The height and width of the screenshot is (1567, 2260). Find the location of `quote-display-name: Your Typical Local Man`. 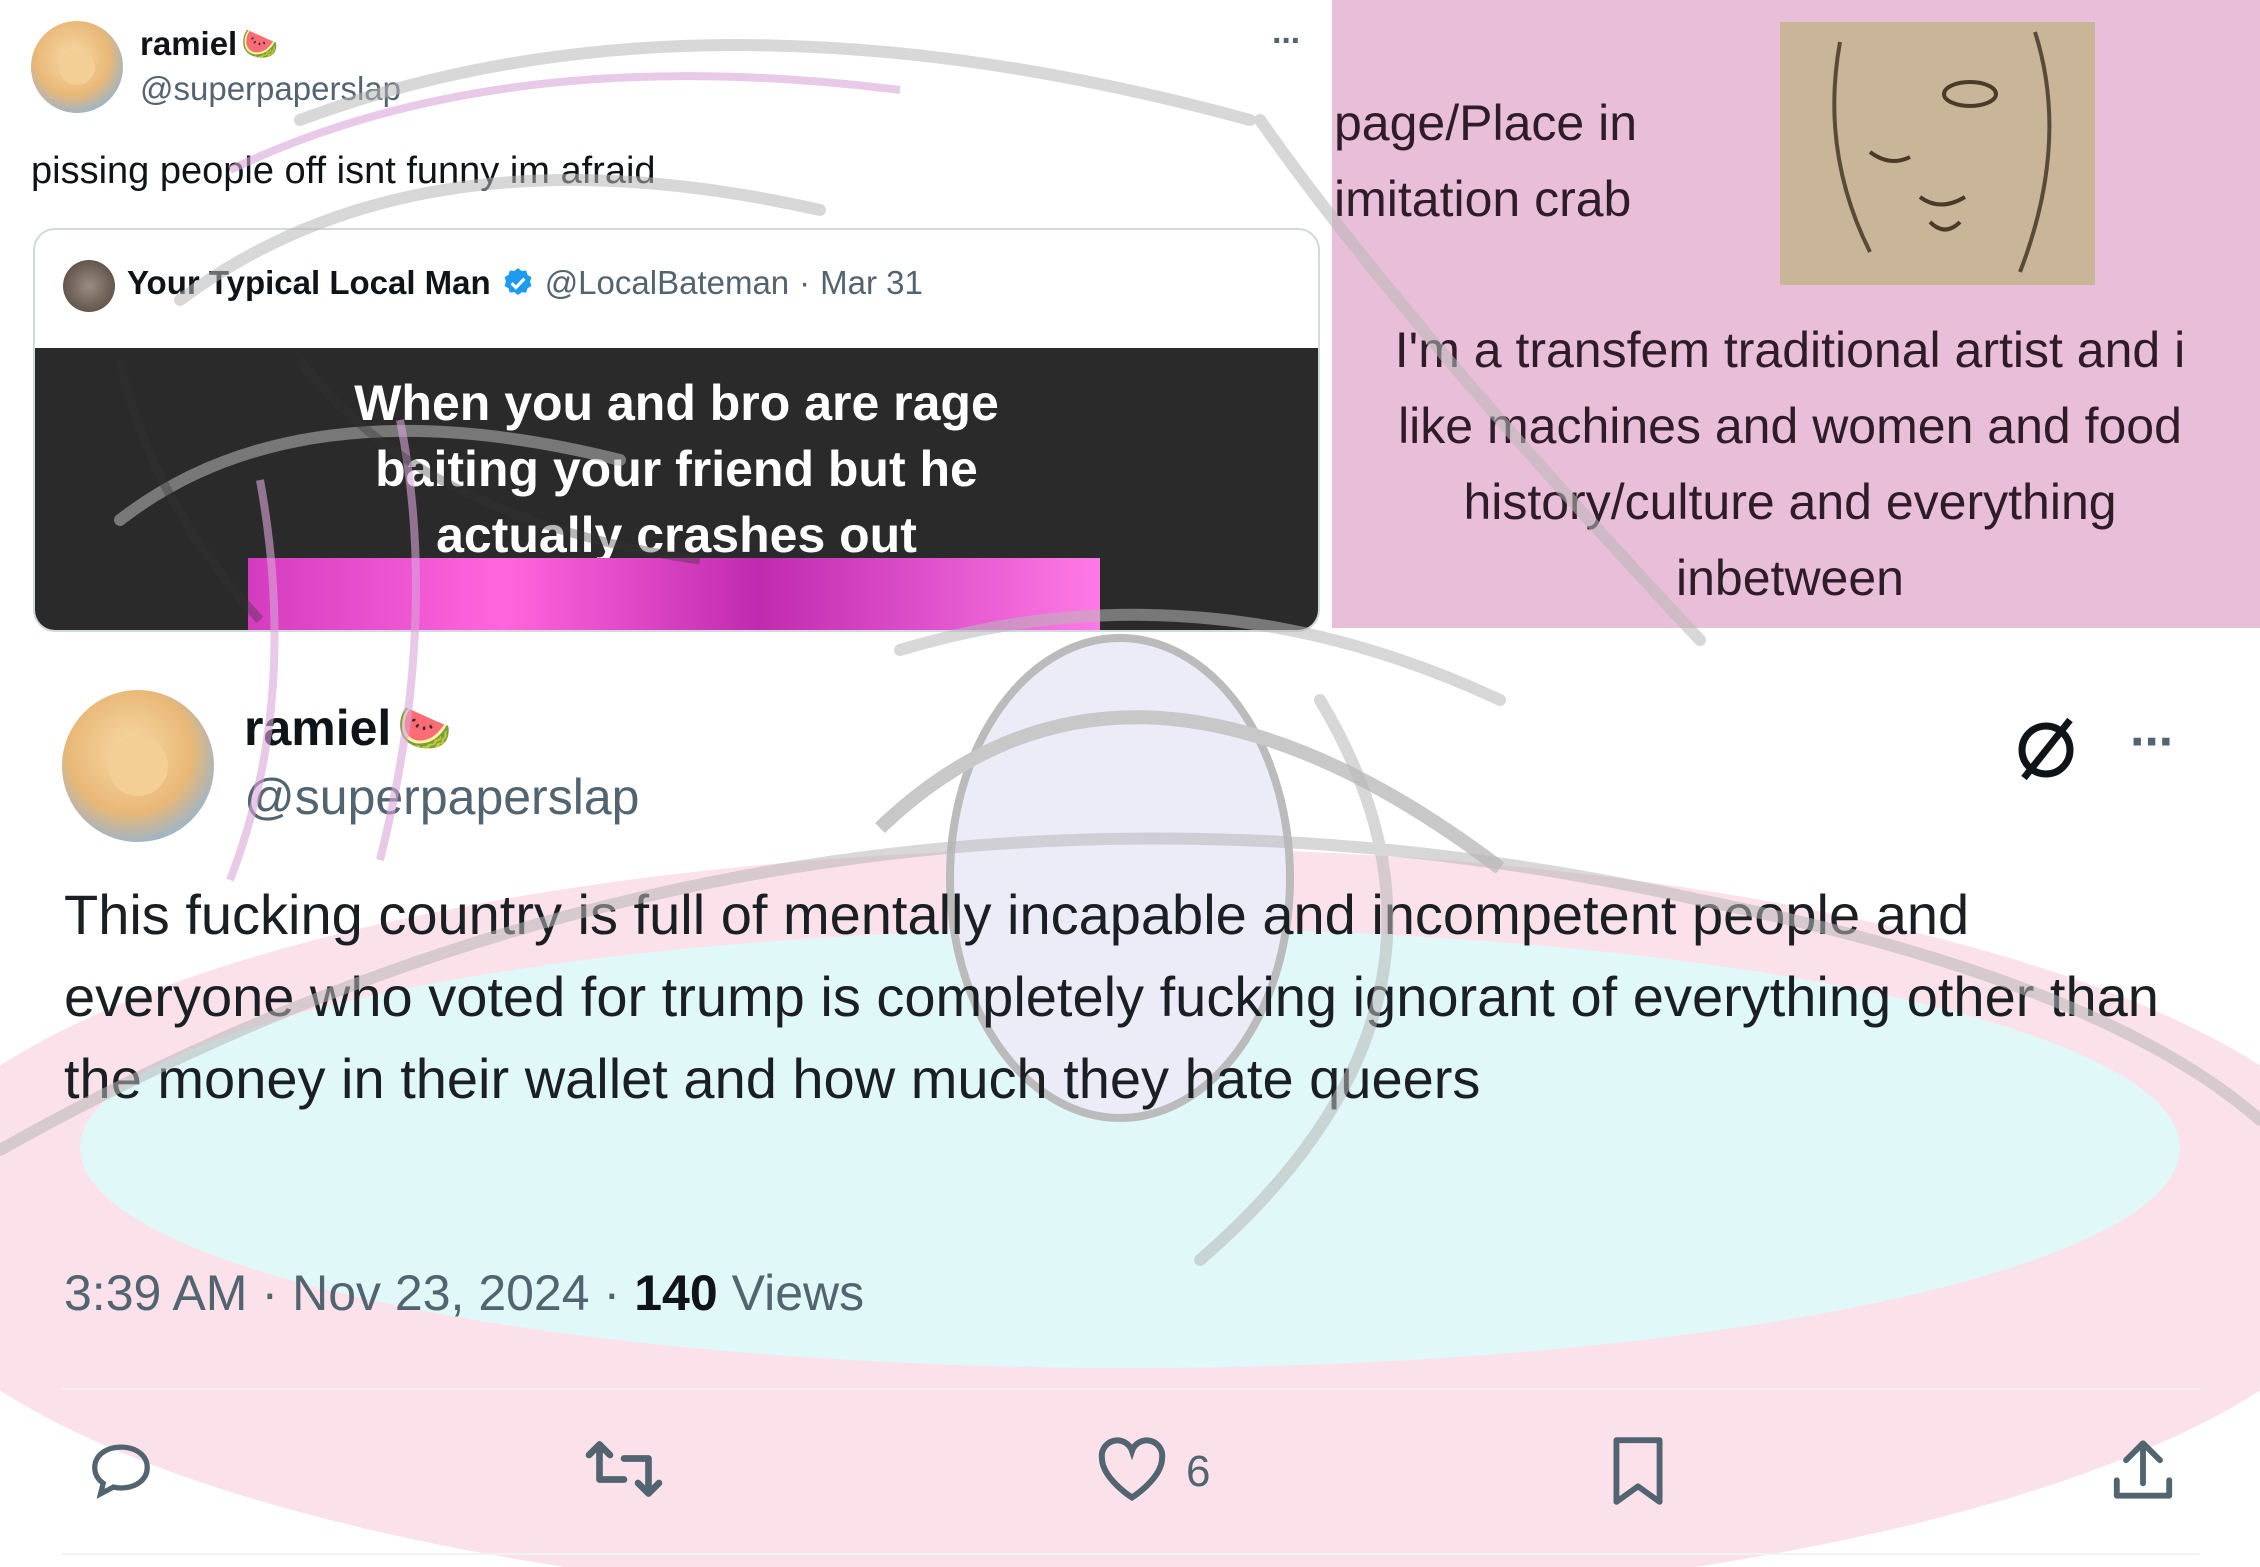

quote-display-name: Your Typical Local Man is located at coordinates (309, 282).